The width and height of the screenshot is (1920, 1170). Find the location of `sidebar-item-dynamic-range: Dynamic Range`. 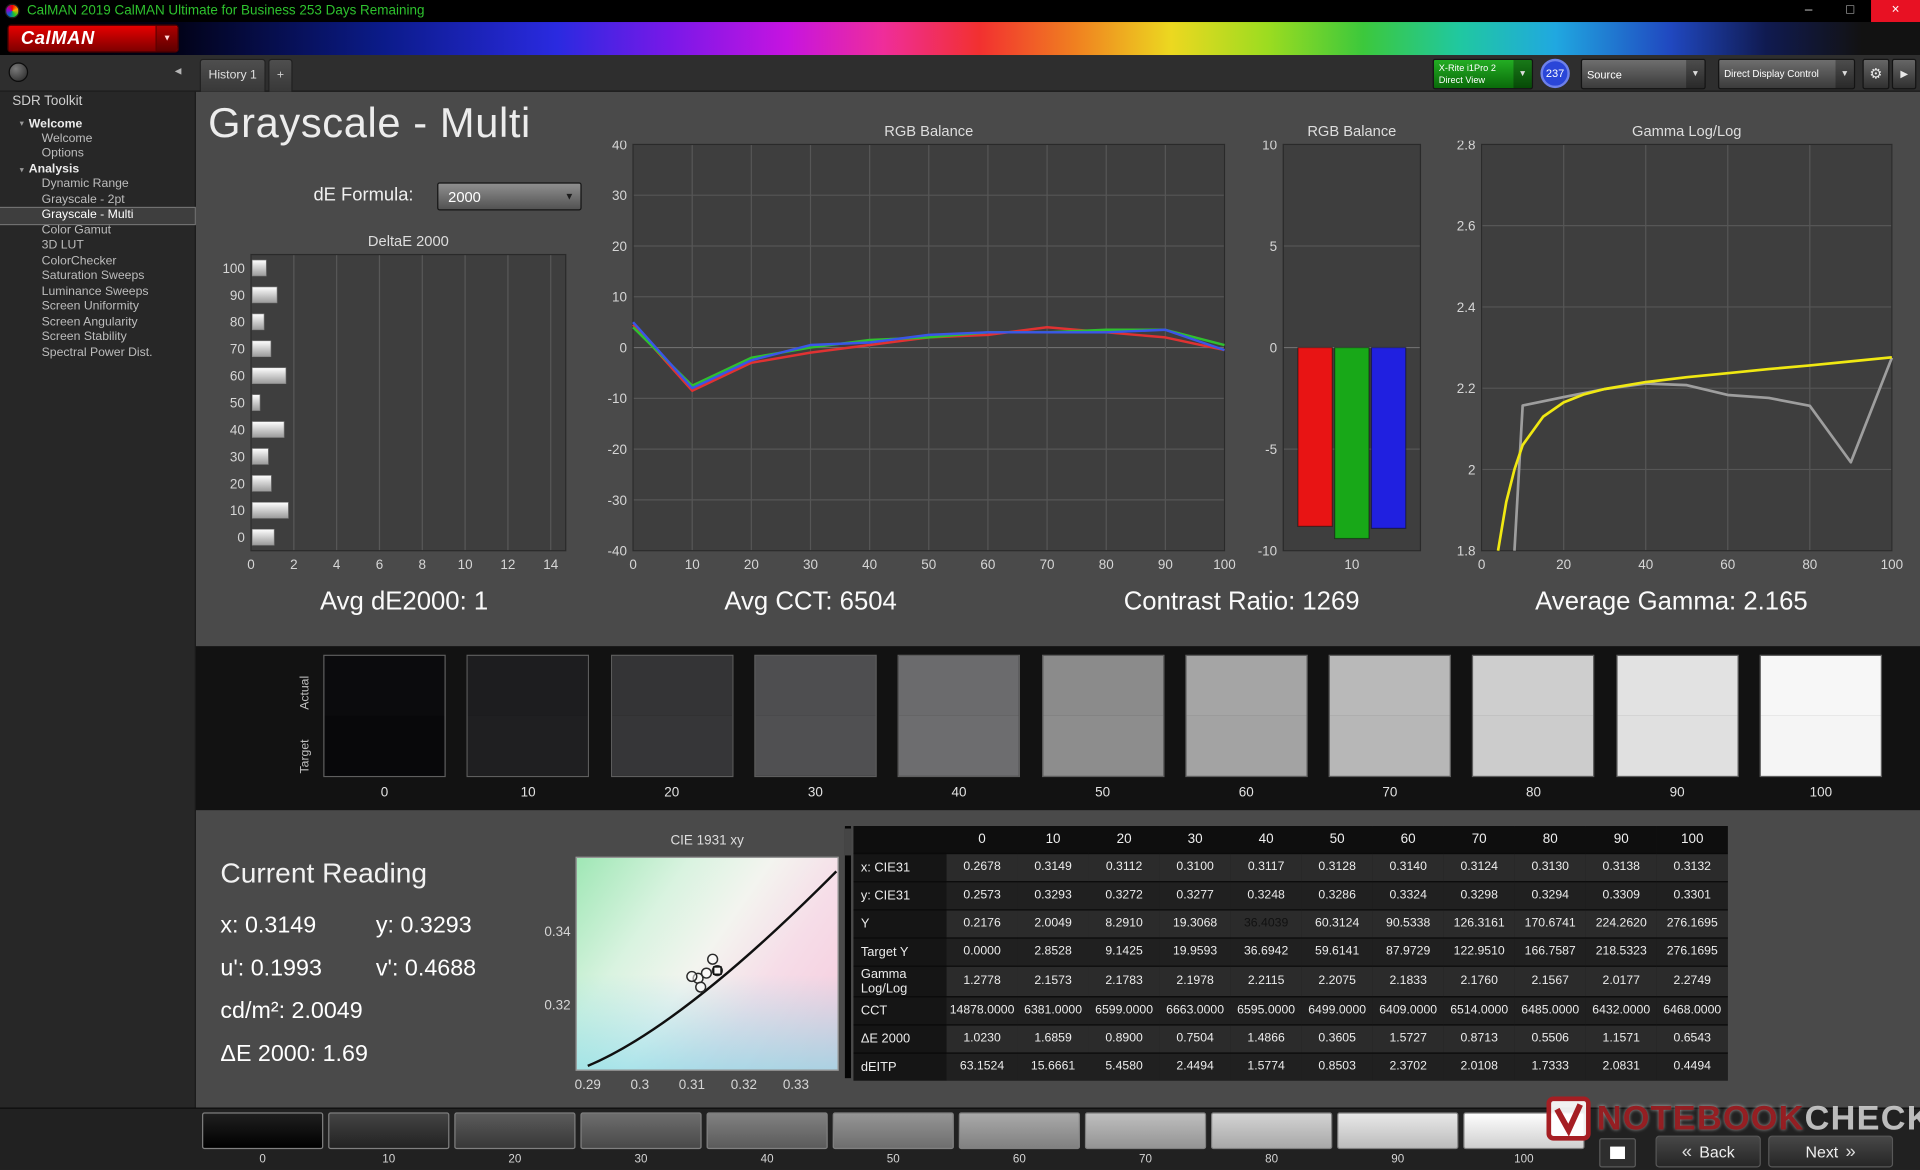

sidebar-item-dynamic-range: Dynamic Range is located at coordinates (97, 184).